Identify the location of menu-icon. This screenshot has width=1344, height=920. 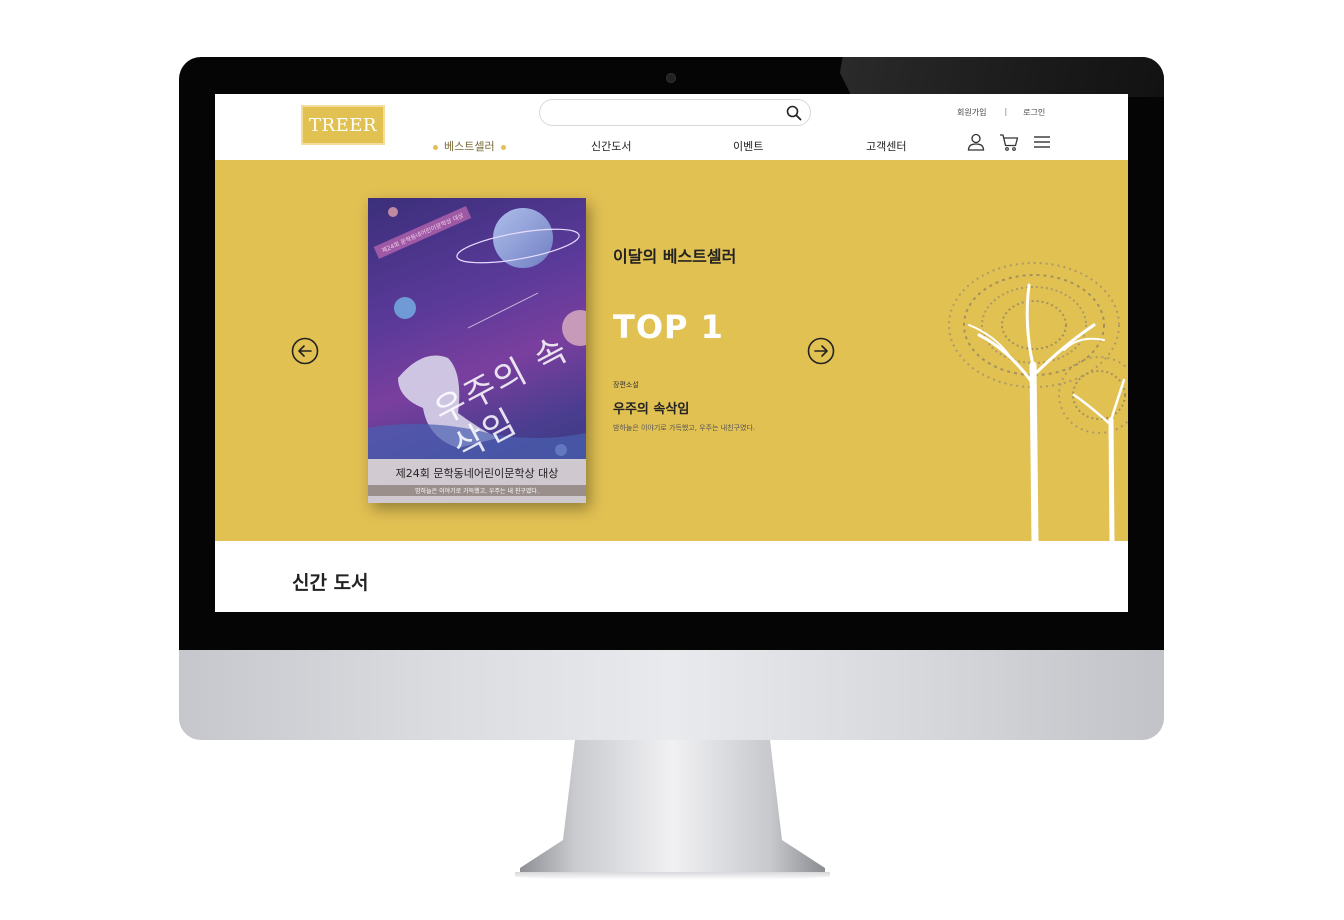
(1042, 142).